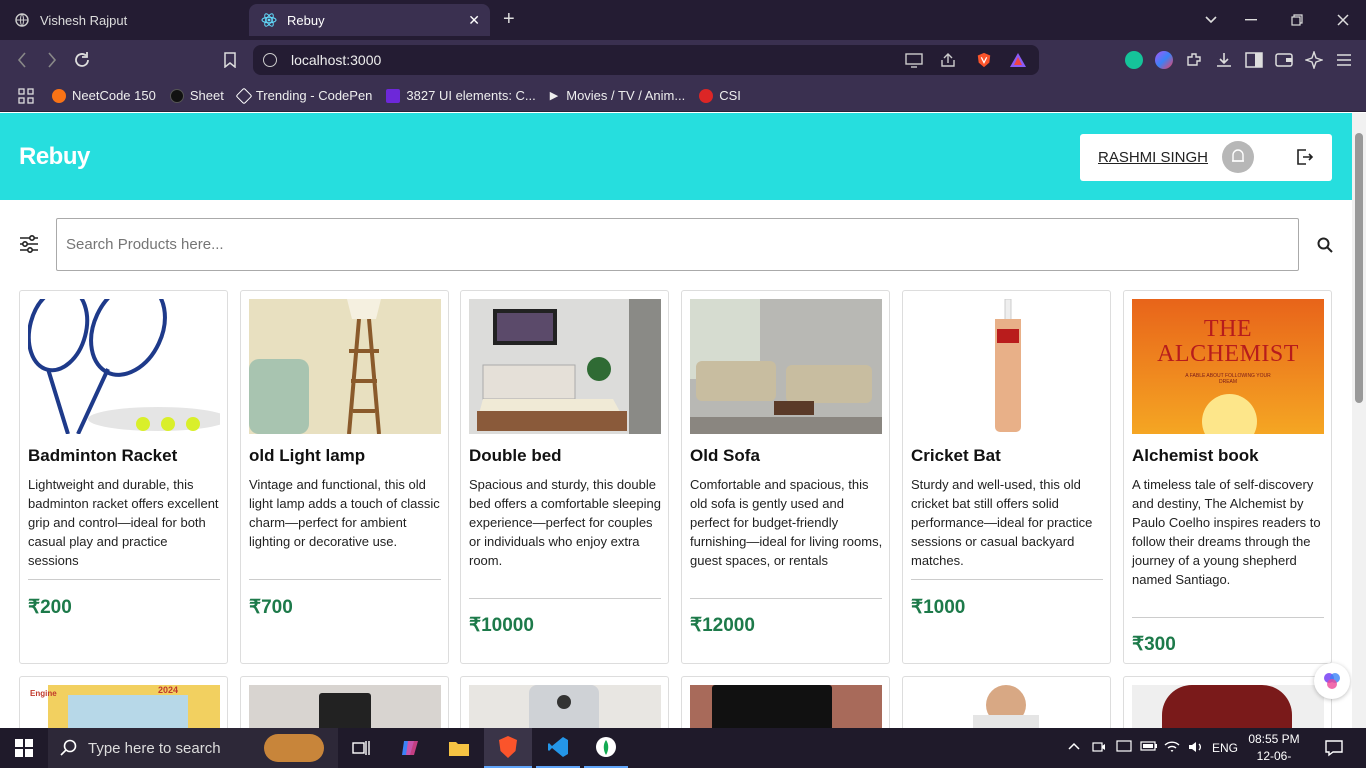 Image resolution: width=1366 pixels, height=782 pixels. I want to click on tab-vishesh-rajput: Vishesh Rajput, so click(124, 20).